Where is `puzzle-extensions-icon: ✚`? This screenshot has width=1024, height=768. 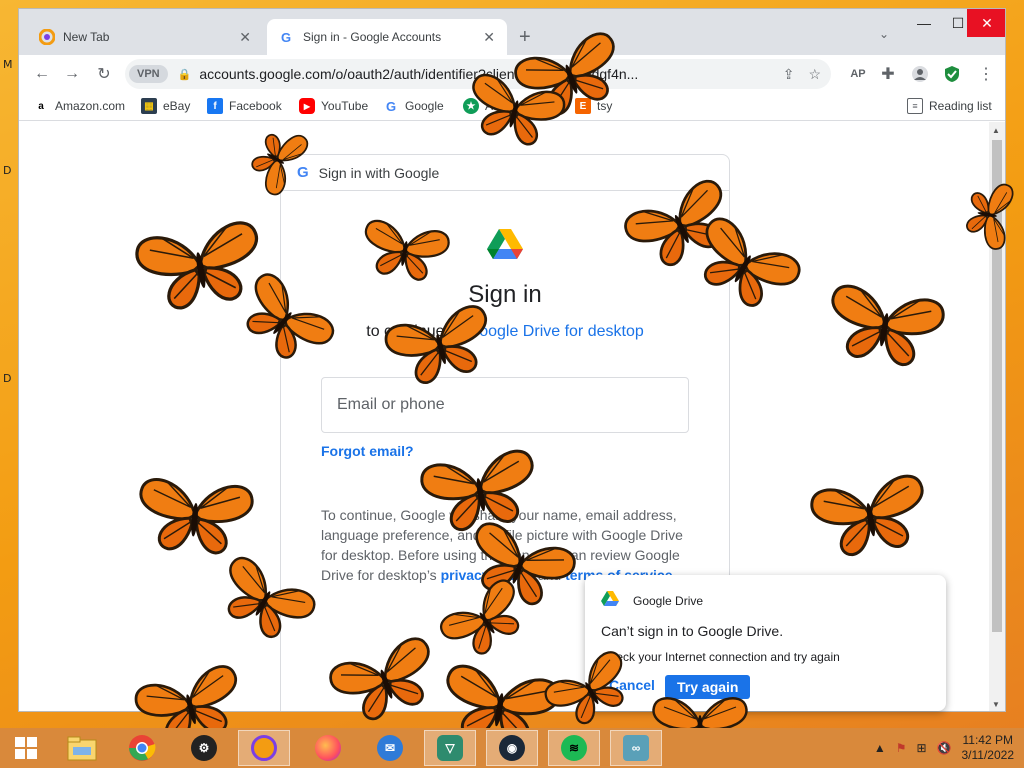
puzzle-extensions-icon: ✚ is located at coordinates (888, 74).